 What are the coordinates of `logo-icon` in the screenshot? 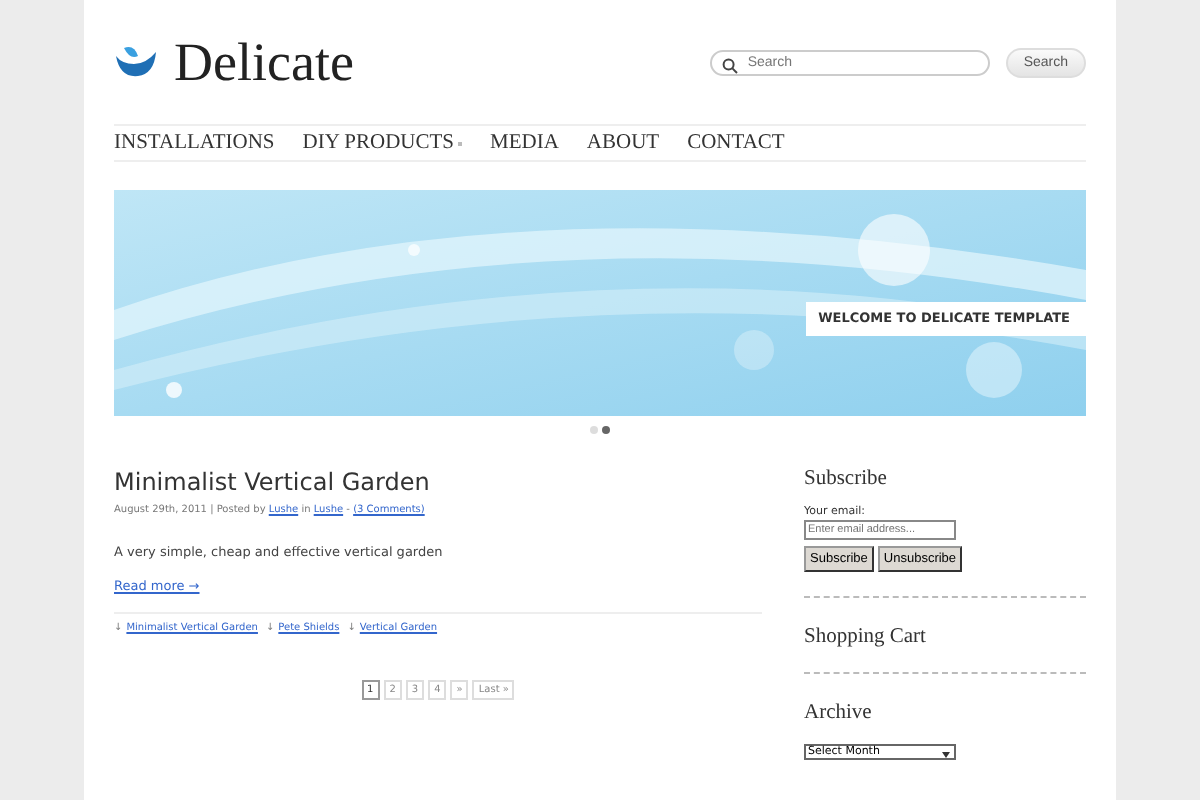 It's located at (136, 62).